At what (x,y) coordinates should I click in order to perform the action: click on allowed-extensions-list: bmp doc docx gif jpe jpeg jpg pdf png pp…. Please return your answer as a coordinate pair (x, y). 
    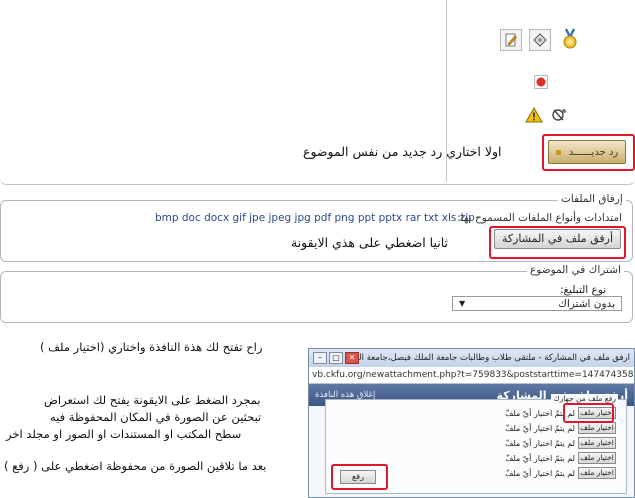
    Looking at the image, I should click on (315, 218).